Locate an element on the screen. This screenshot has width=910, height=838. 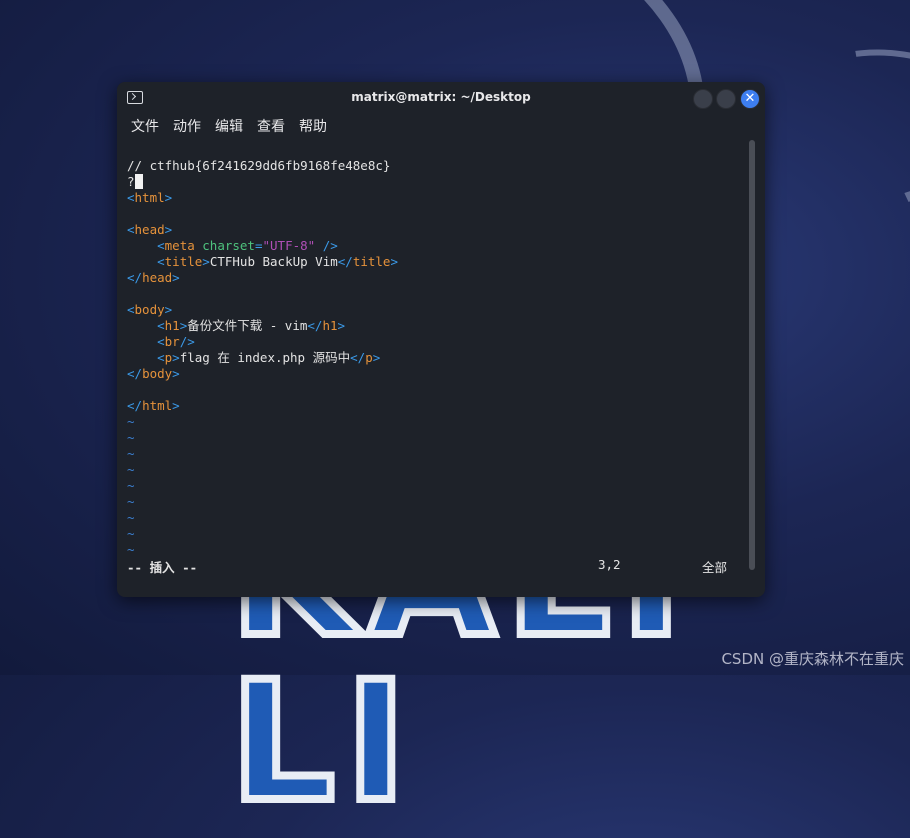
code-line: </head> is located at coordinates (153, 277).